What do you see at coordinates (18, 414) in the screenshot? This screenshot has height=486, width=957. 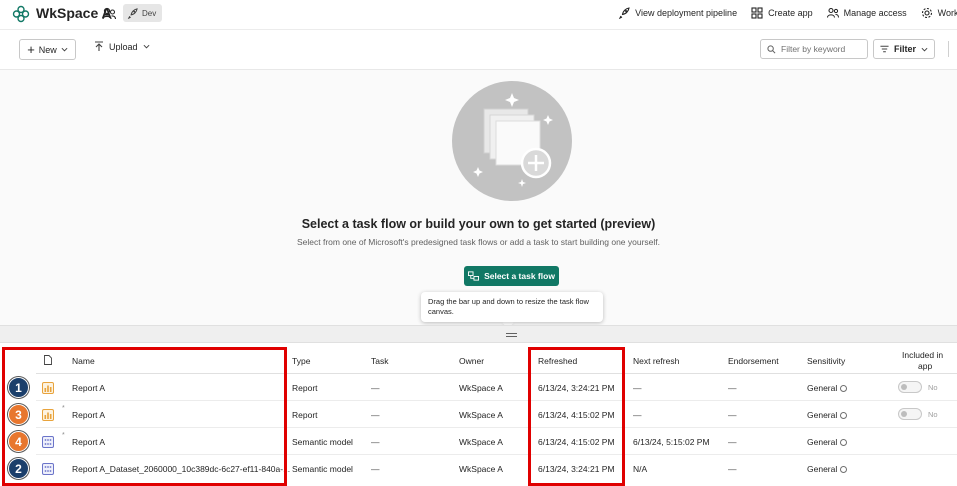 I see `row-number-badge: 3` at bounding box center [18, 414].